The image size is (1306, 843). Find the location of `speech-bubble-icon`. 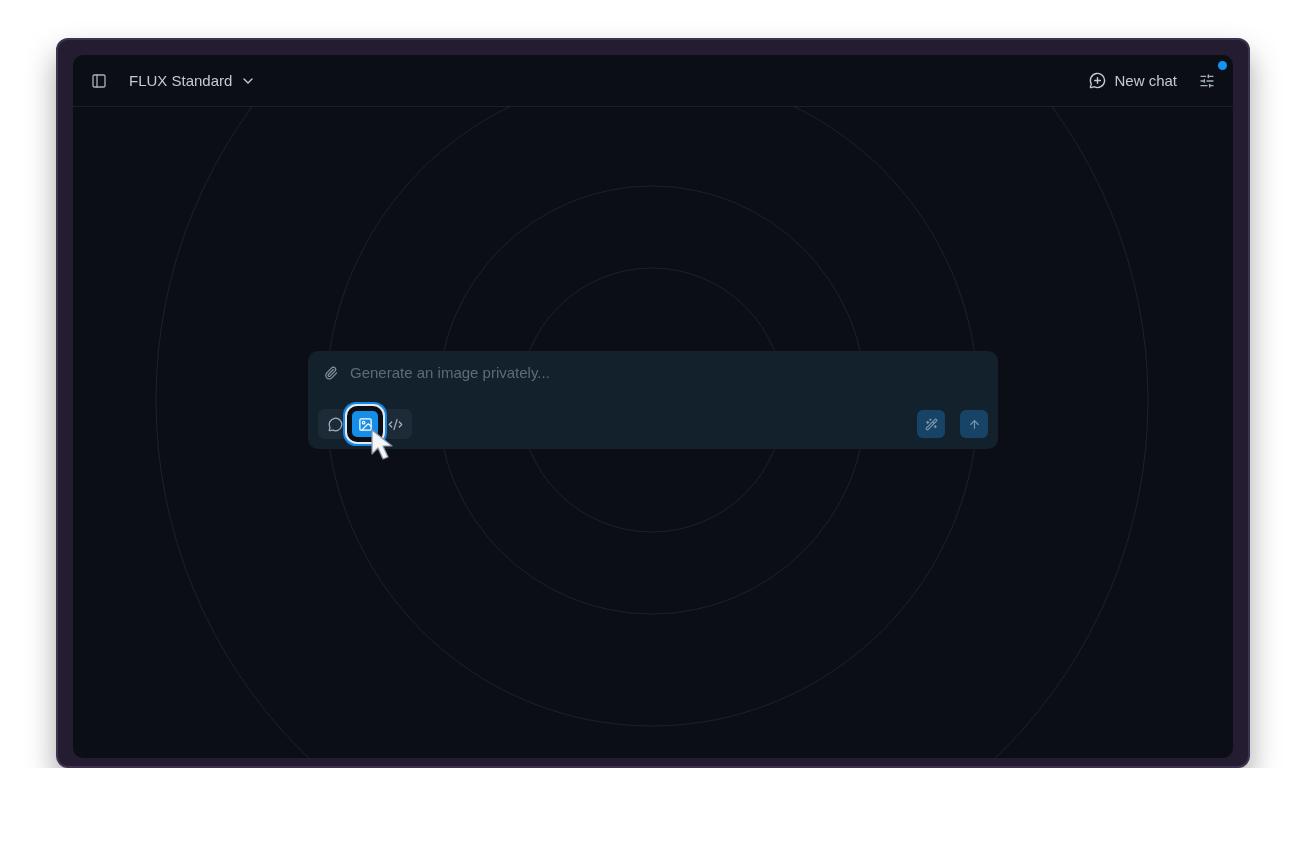

speech-bubble-icon is located at coordinates (335, 424).